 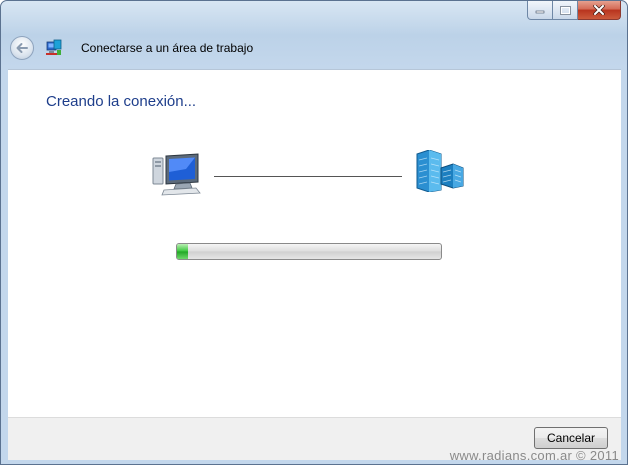 I want to click on maximize-icon, so click(x=565, y=10).